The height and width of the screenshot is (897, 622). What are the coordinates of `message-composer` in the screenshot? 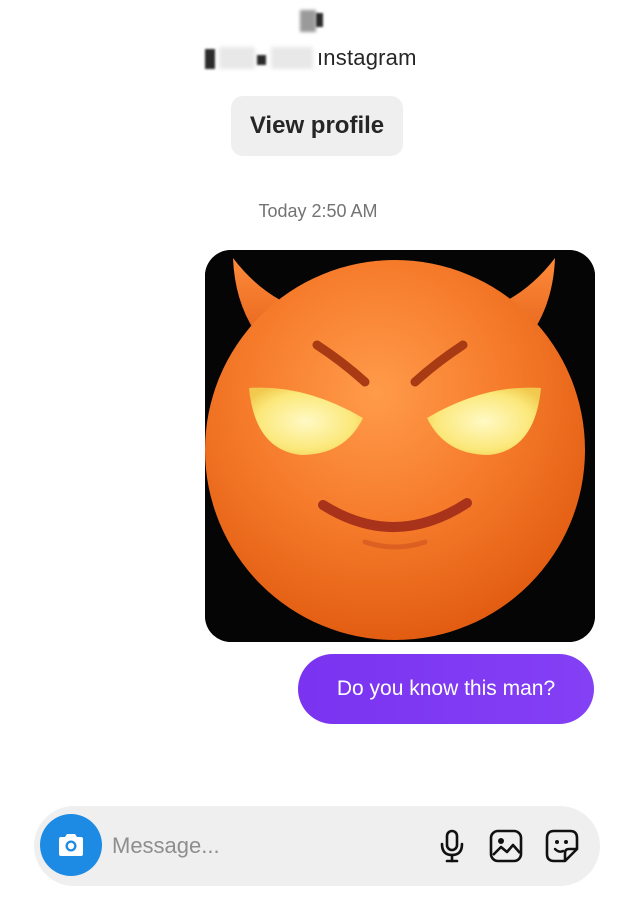 It's located at (317, 846).